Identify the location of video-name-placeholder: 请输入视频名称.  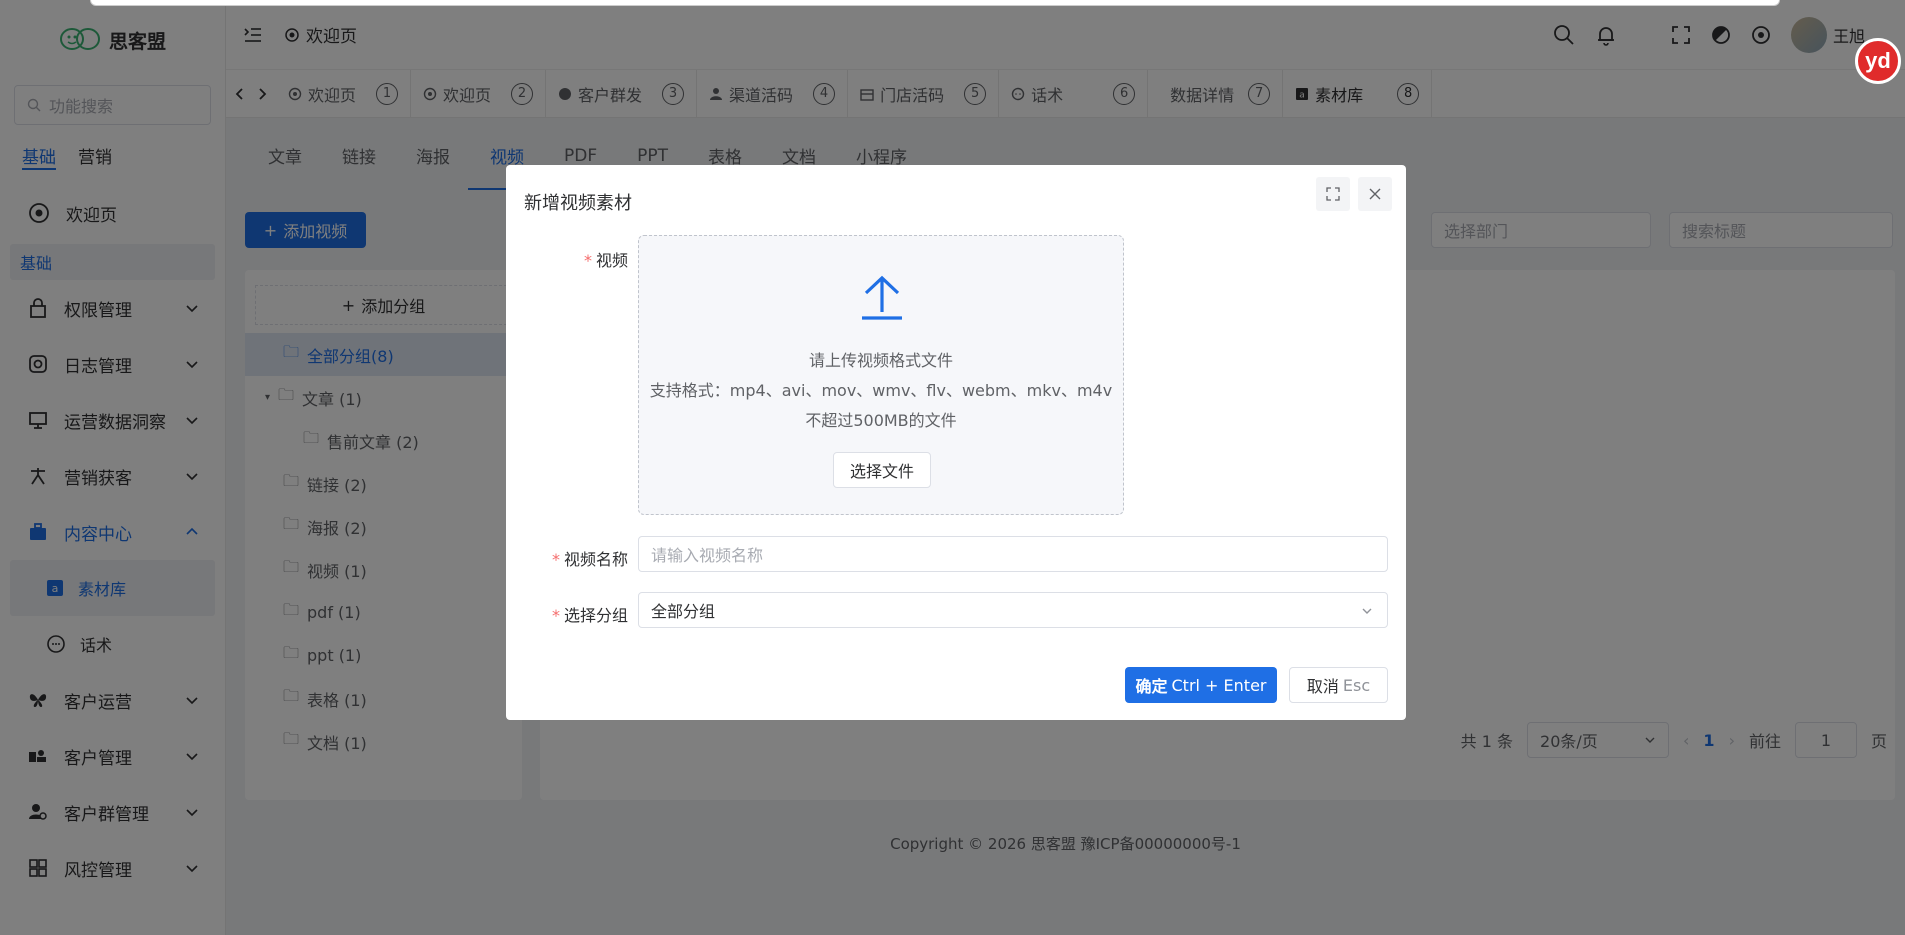
(707, 555).